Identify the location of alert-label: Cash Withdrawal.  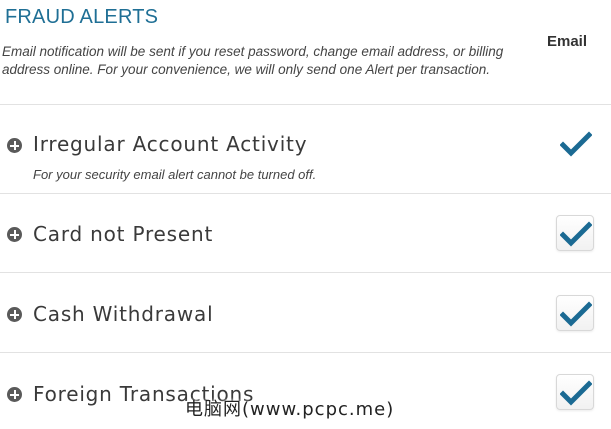
(123, 314).